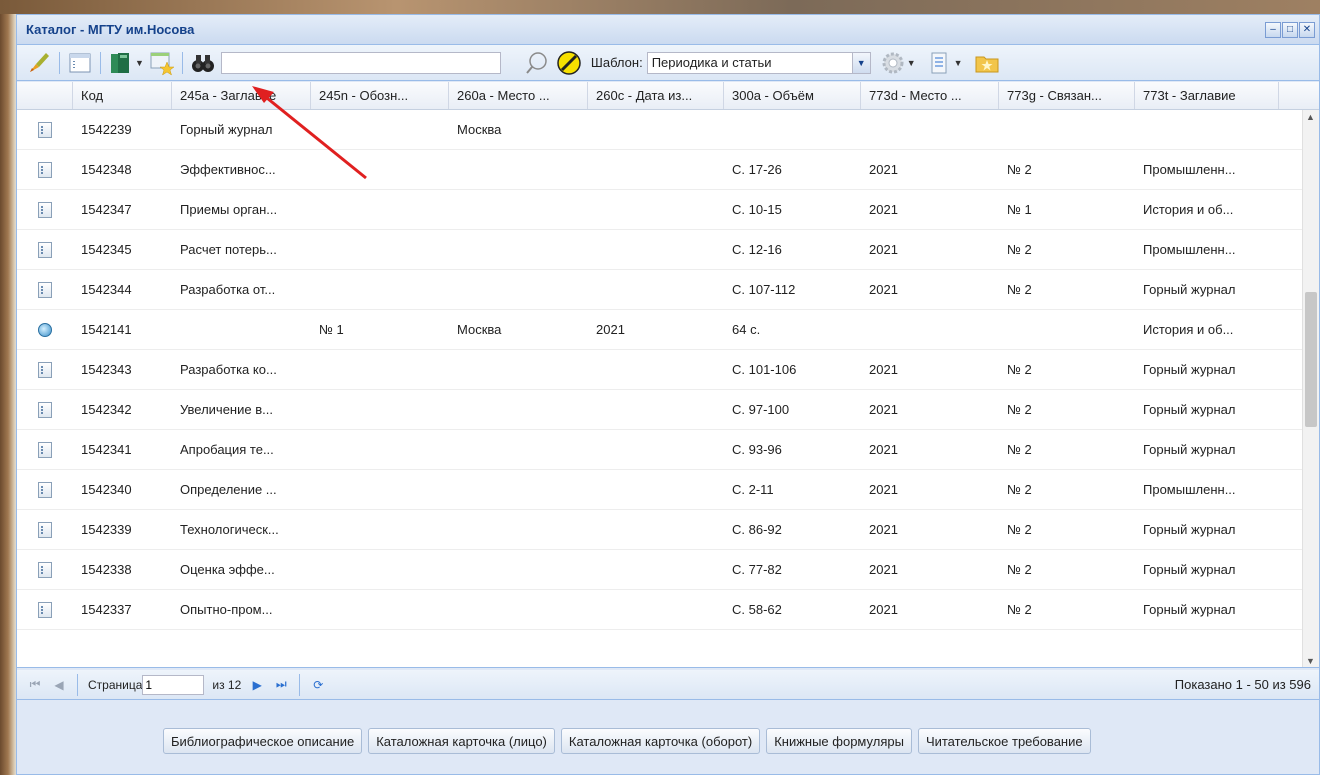  What do you see at coordinates (893, 63) in the screenshot?
I see `settings-icon` at bounding box center [893, 63].